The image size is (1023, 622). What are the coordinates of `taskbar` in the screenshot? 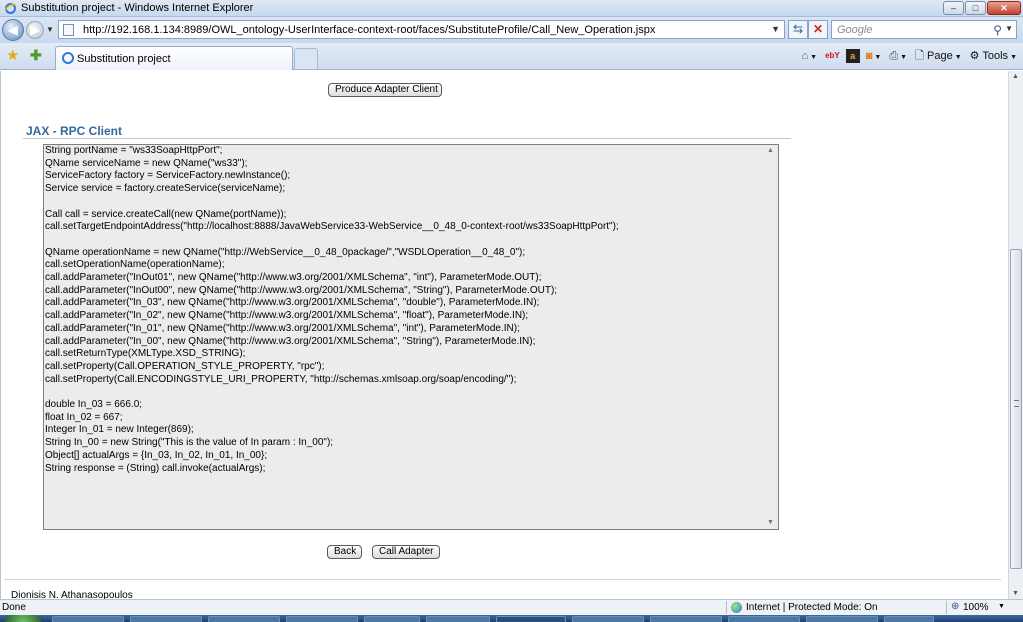 It's located at (511, 618).